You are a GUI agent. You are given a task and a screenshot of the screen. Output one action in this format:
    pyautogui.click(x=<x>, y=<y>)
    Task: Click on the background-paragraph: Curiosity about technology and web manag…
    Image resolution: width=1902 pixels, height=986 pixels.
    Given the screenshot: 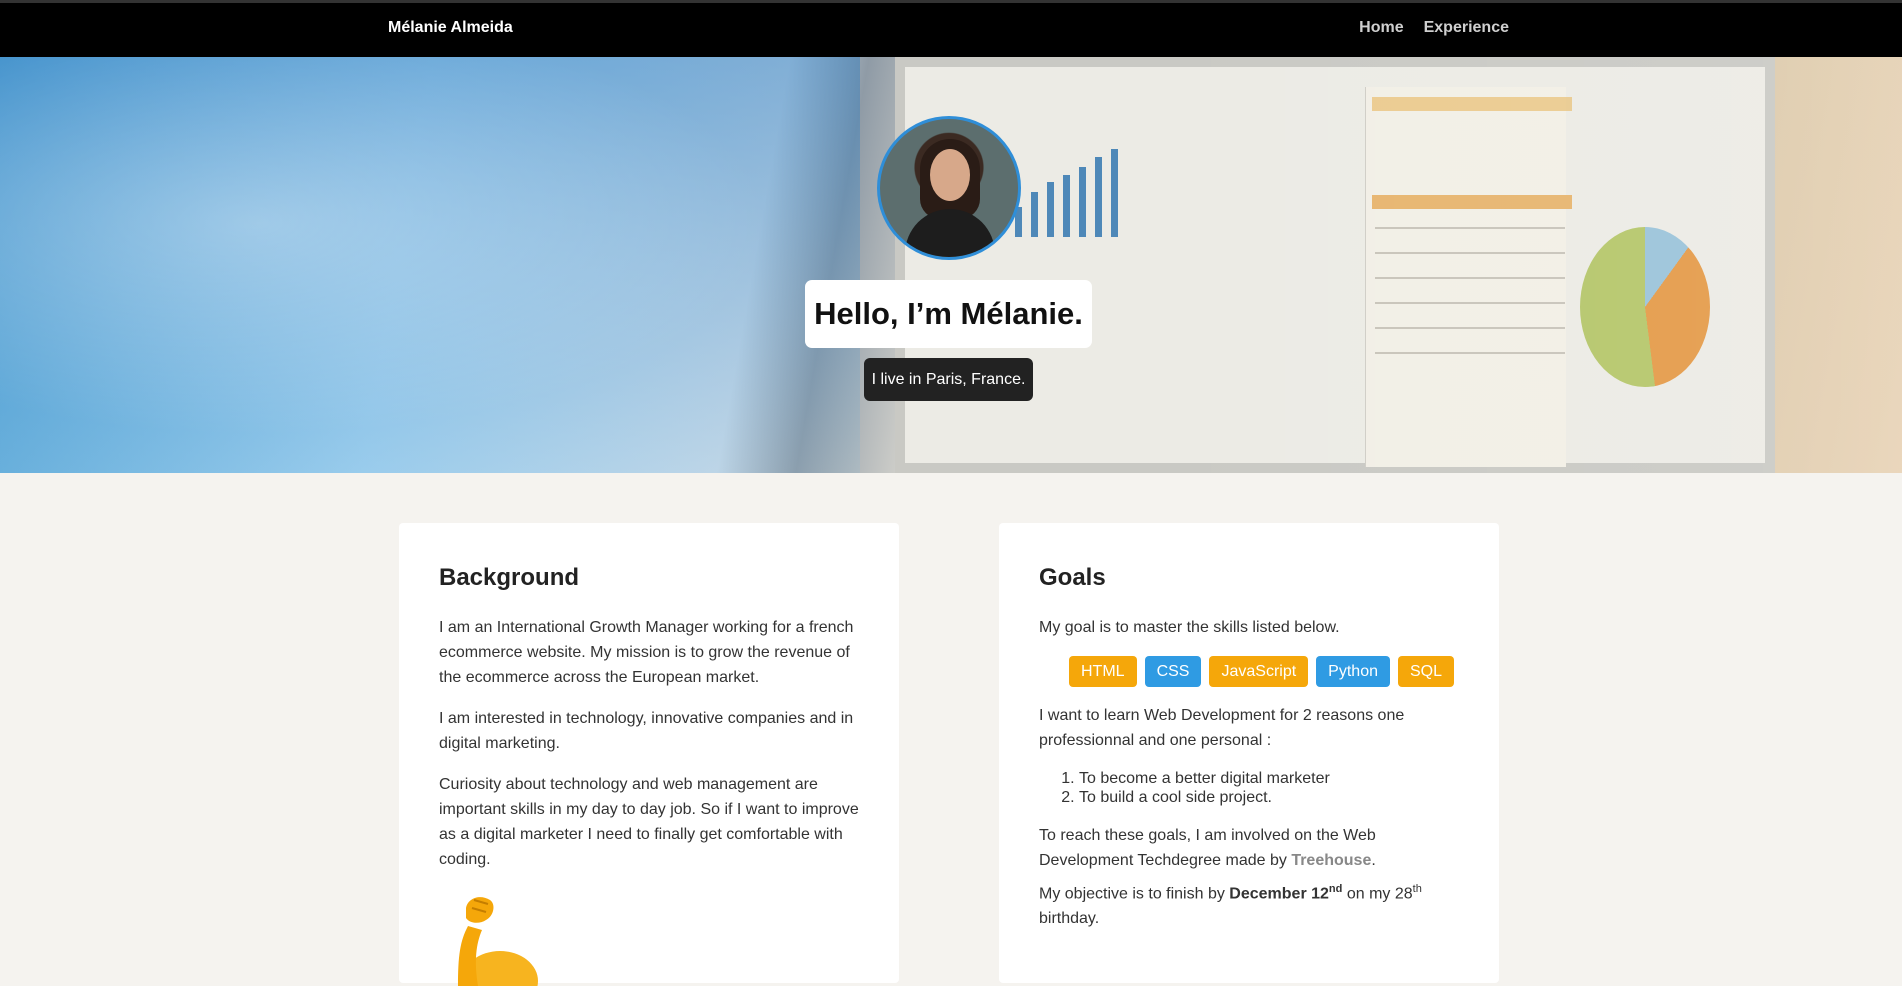 What is the action you would take?
    pyautogui.click(x=649, y=822)
    